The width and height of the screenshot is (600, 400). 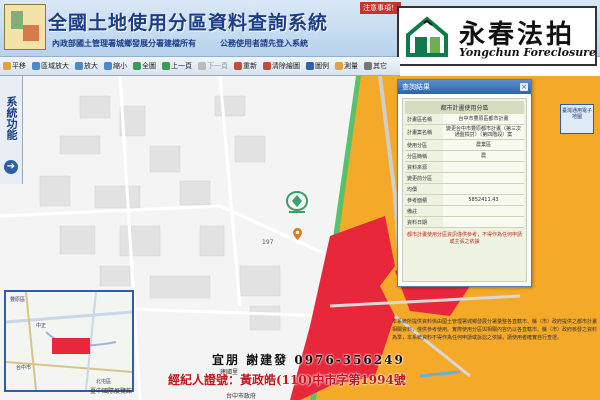 What do you see at coordinates (241, 396) in the screenshot?
I see `poi-label: 台中市政府` at bounding box center [241, 396].